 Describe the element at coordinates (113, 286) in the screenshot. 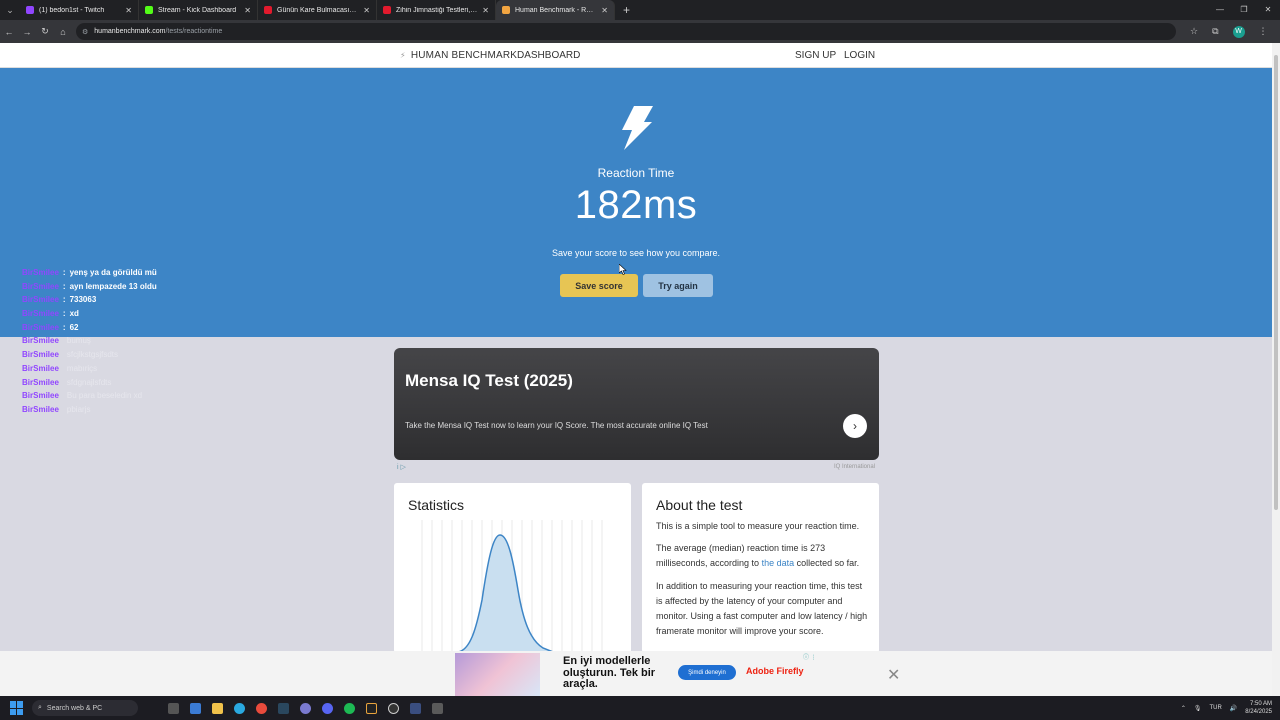

I see `chat-text: ayn lempazede 13 oldu` at that location.